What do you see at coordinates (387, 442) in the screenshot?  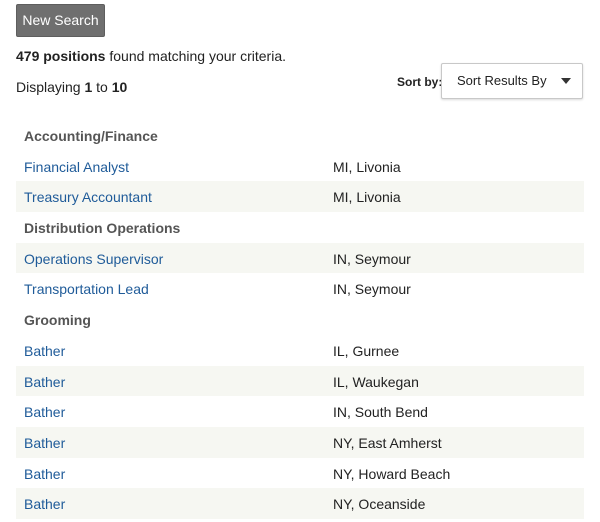 I see `job-location: NY, East Amherst` at bounding box center [387, 442].